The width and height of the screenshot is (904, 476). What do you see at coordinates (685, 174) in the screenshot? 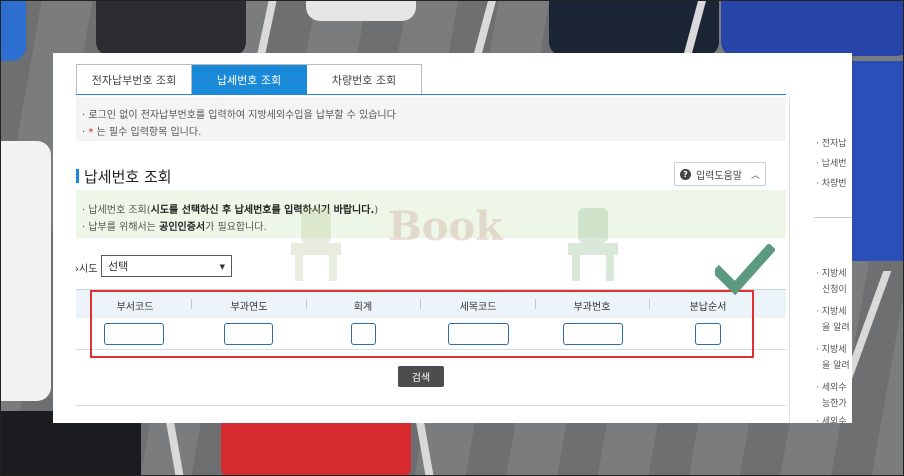
I see `question-icon: ?` at bounding box center [685, 174].